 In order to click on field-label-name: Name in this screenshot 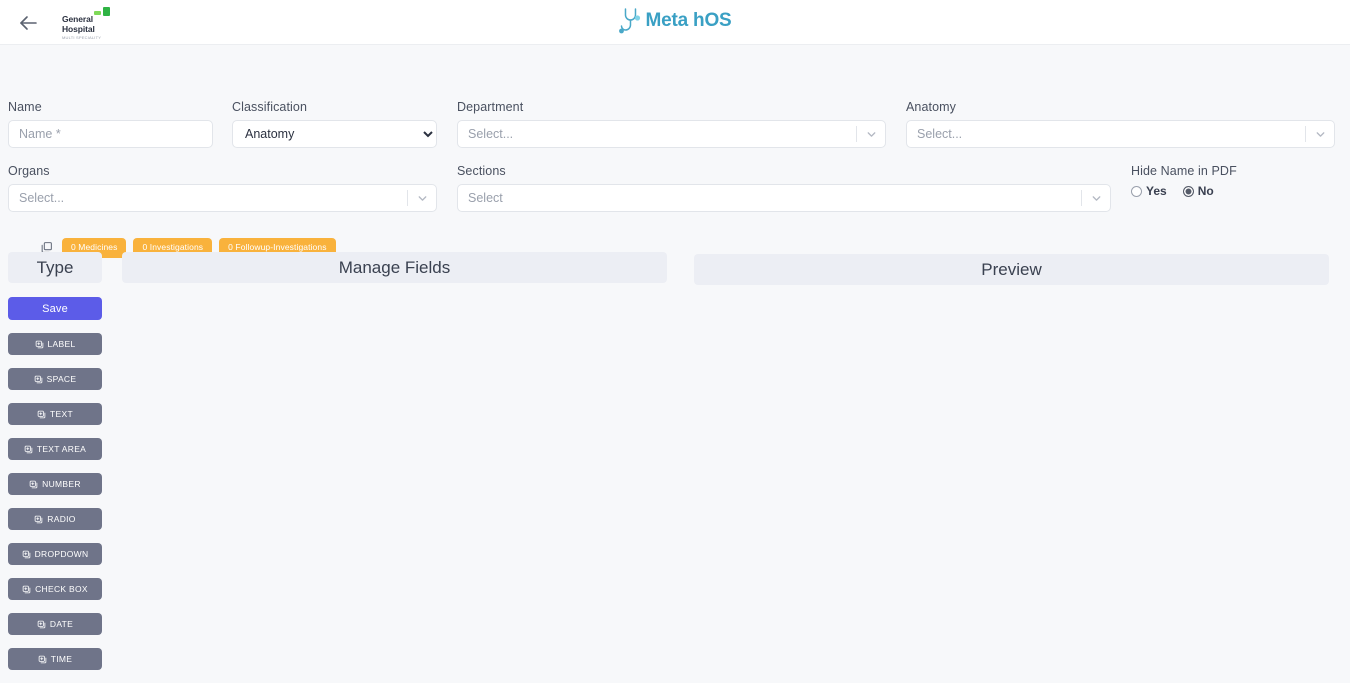, I will do `click(25, 107)`.